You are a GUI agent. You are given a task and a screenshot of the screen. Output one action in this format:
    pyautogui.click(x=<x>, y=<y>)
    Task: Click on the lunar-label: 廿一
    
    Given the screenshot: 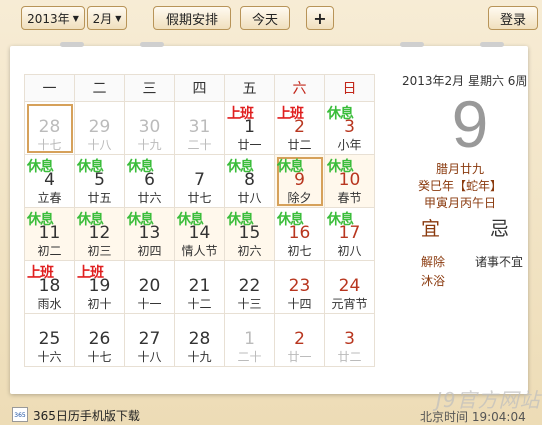 What is the action you would take?
    pyautogui.click(x=299, y=357)
    